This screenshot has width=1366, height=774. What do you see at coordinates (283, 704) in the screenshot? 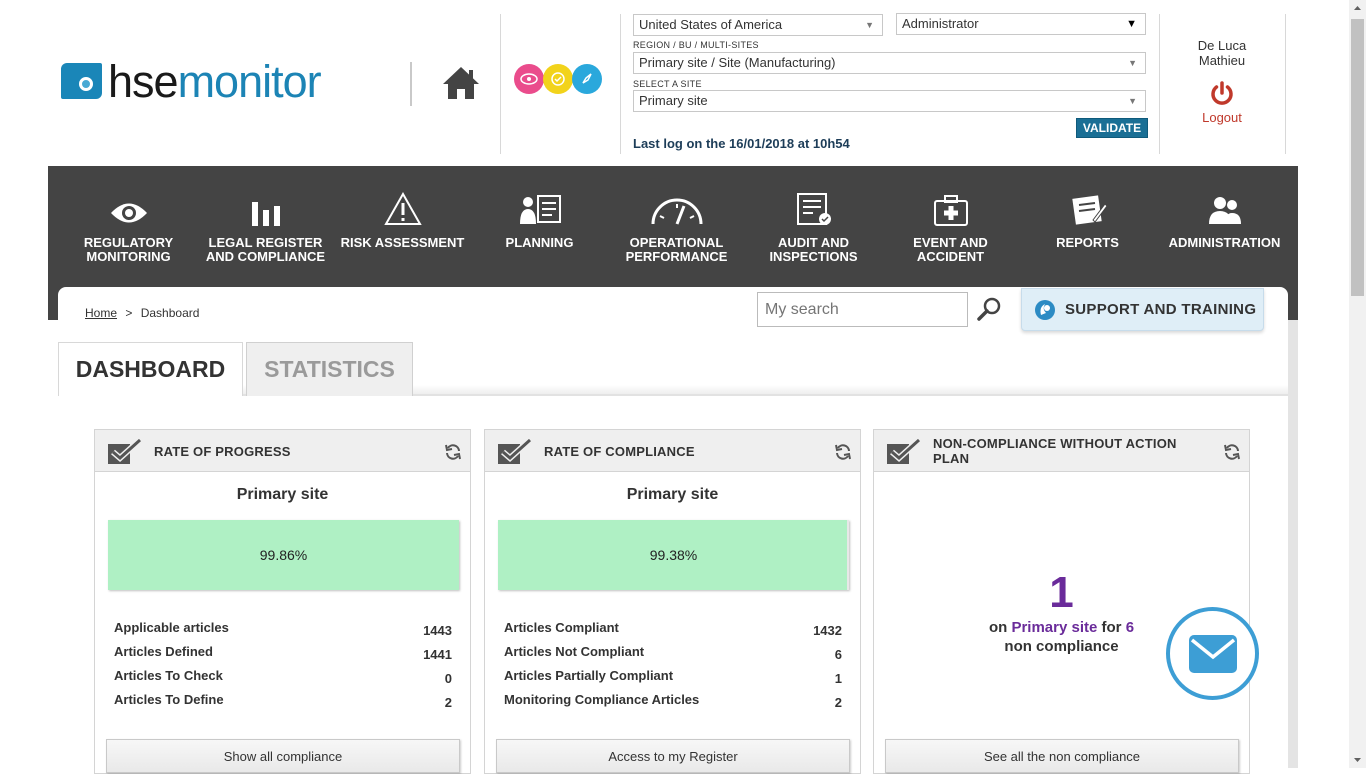
I see `stat-row: Articles To Define 2` at bounding box center [283, 704].